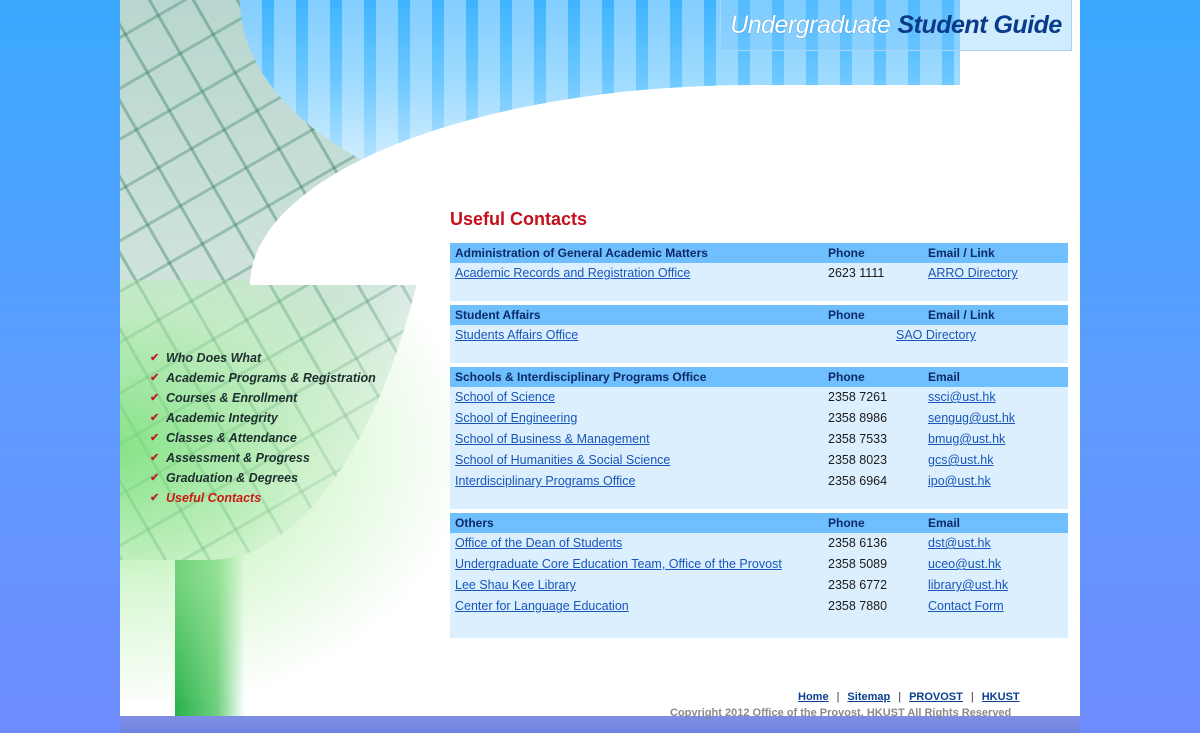 This screenshot has width=1200, height=733. I want to click on phone-number: 2358 6772, so click(858, 585).